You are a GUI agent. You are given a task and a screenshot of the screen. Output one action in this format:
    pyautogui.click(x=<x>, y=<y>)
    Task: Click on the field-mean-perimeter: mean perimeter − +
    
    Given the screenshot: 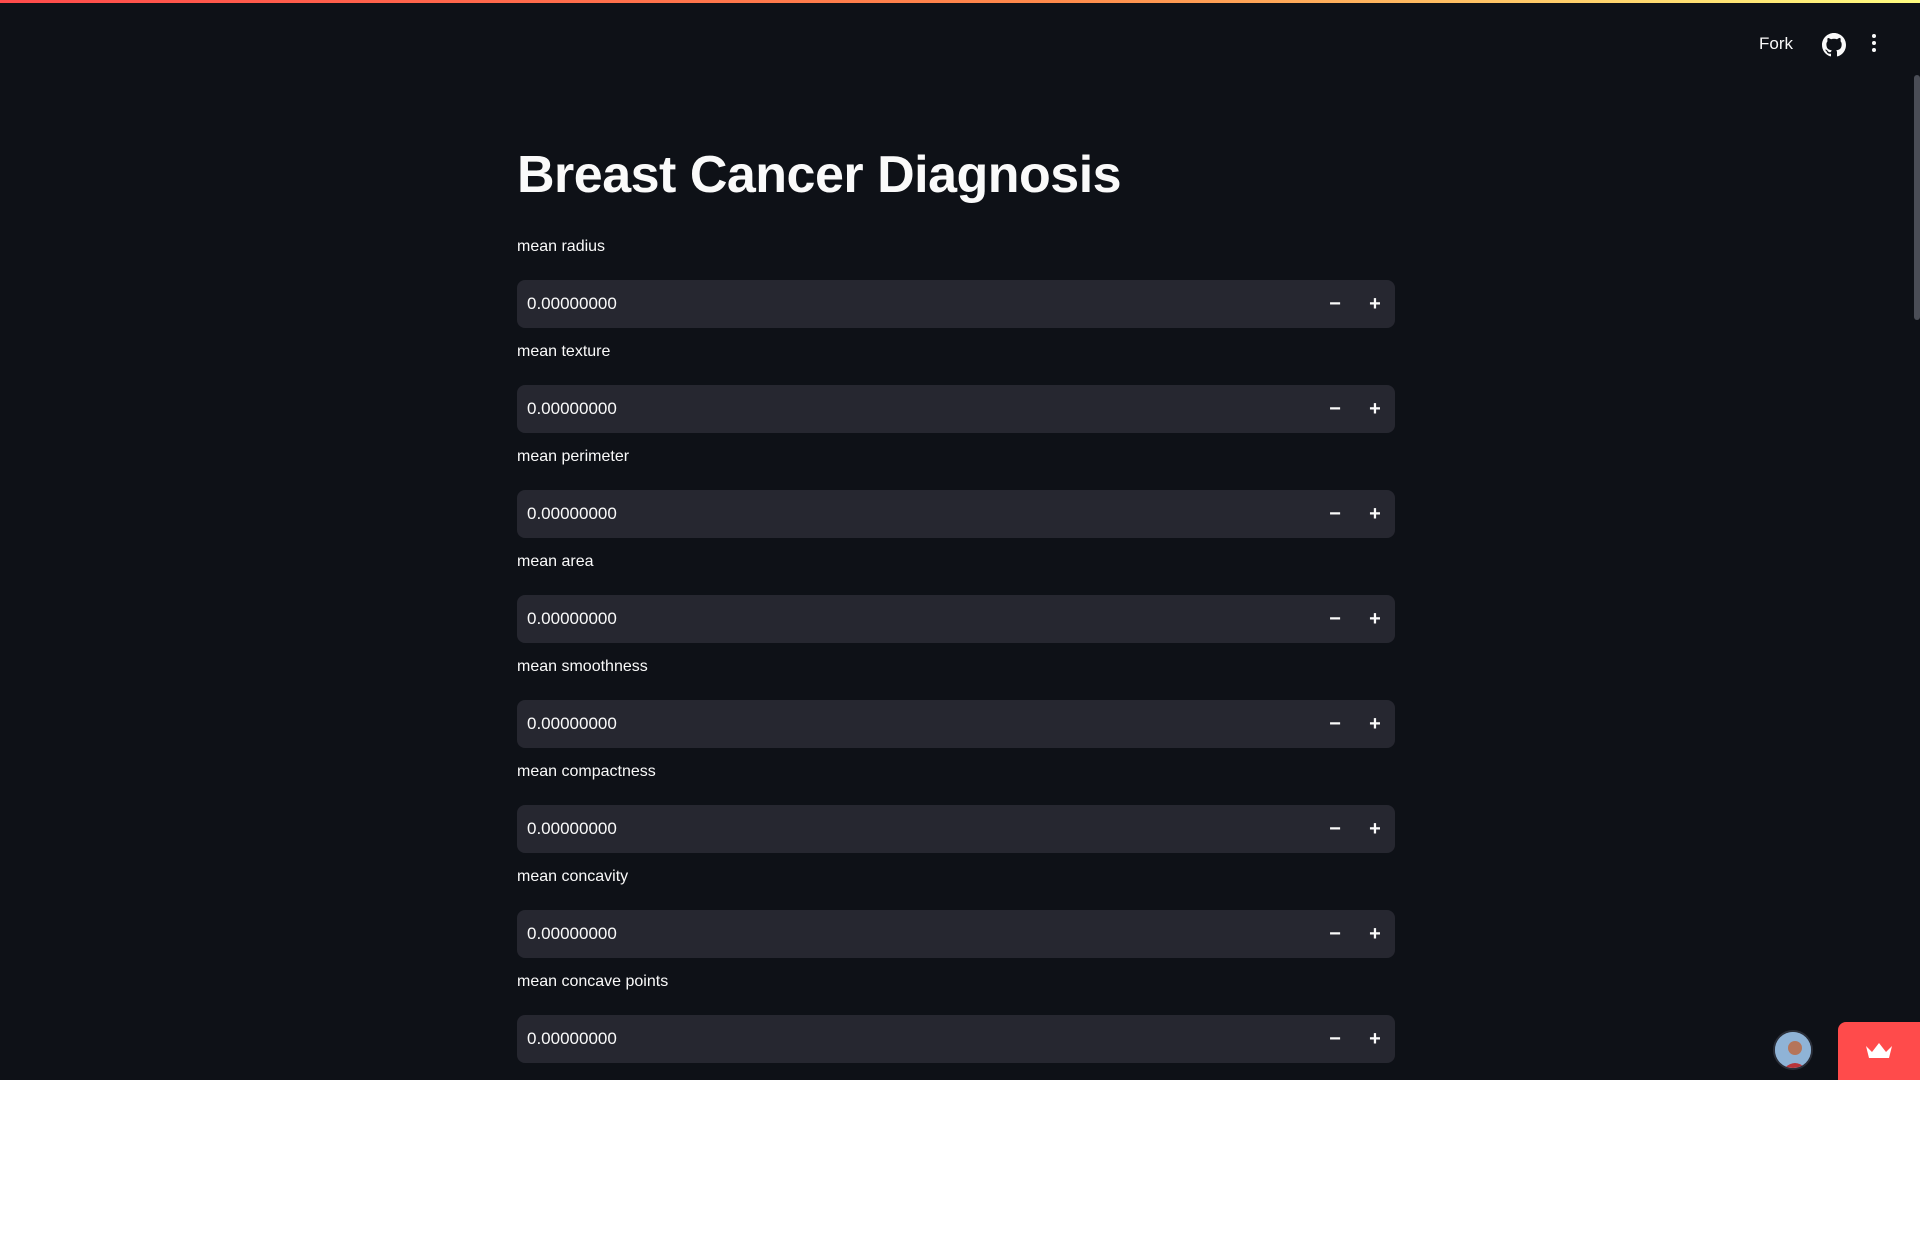 What is the action you would take?
    pyautogui.click(x=956, y=492)
    